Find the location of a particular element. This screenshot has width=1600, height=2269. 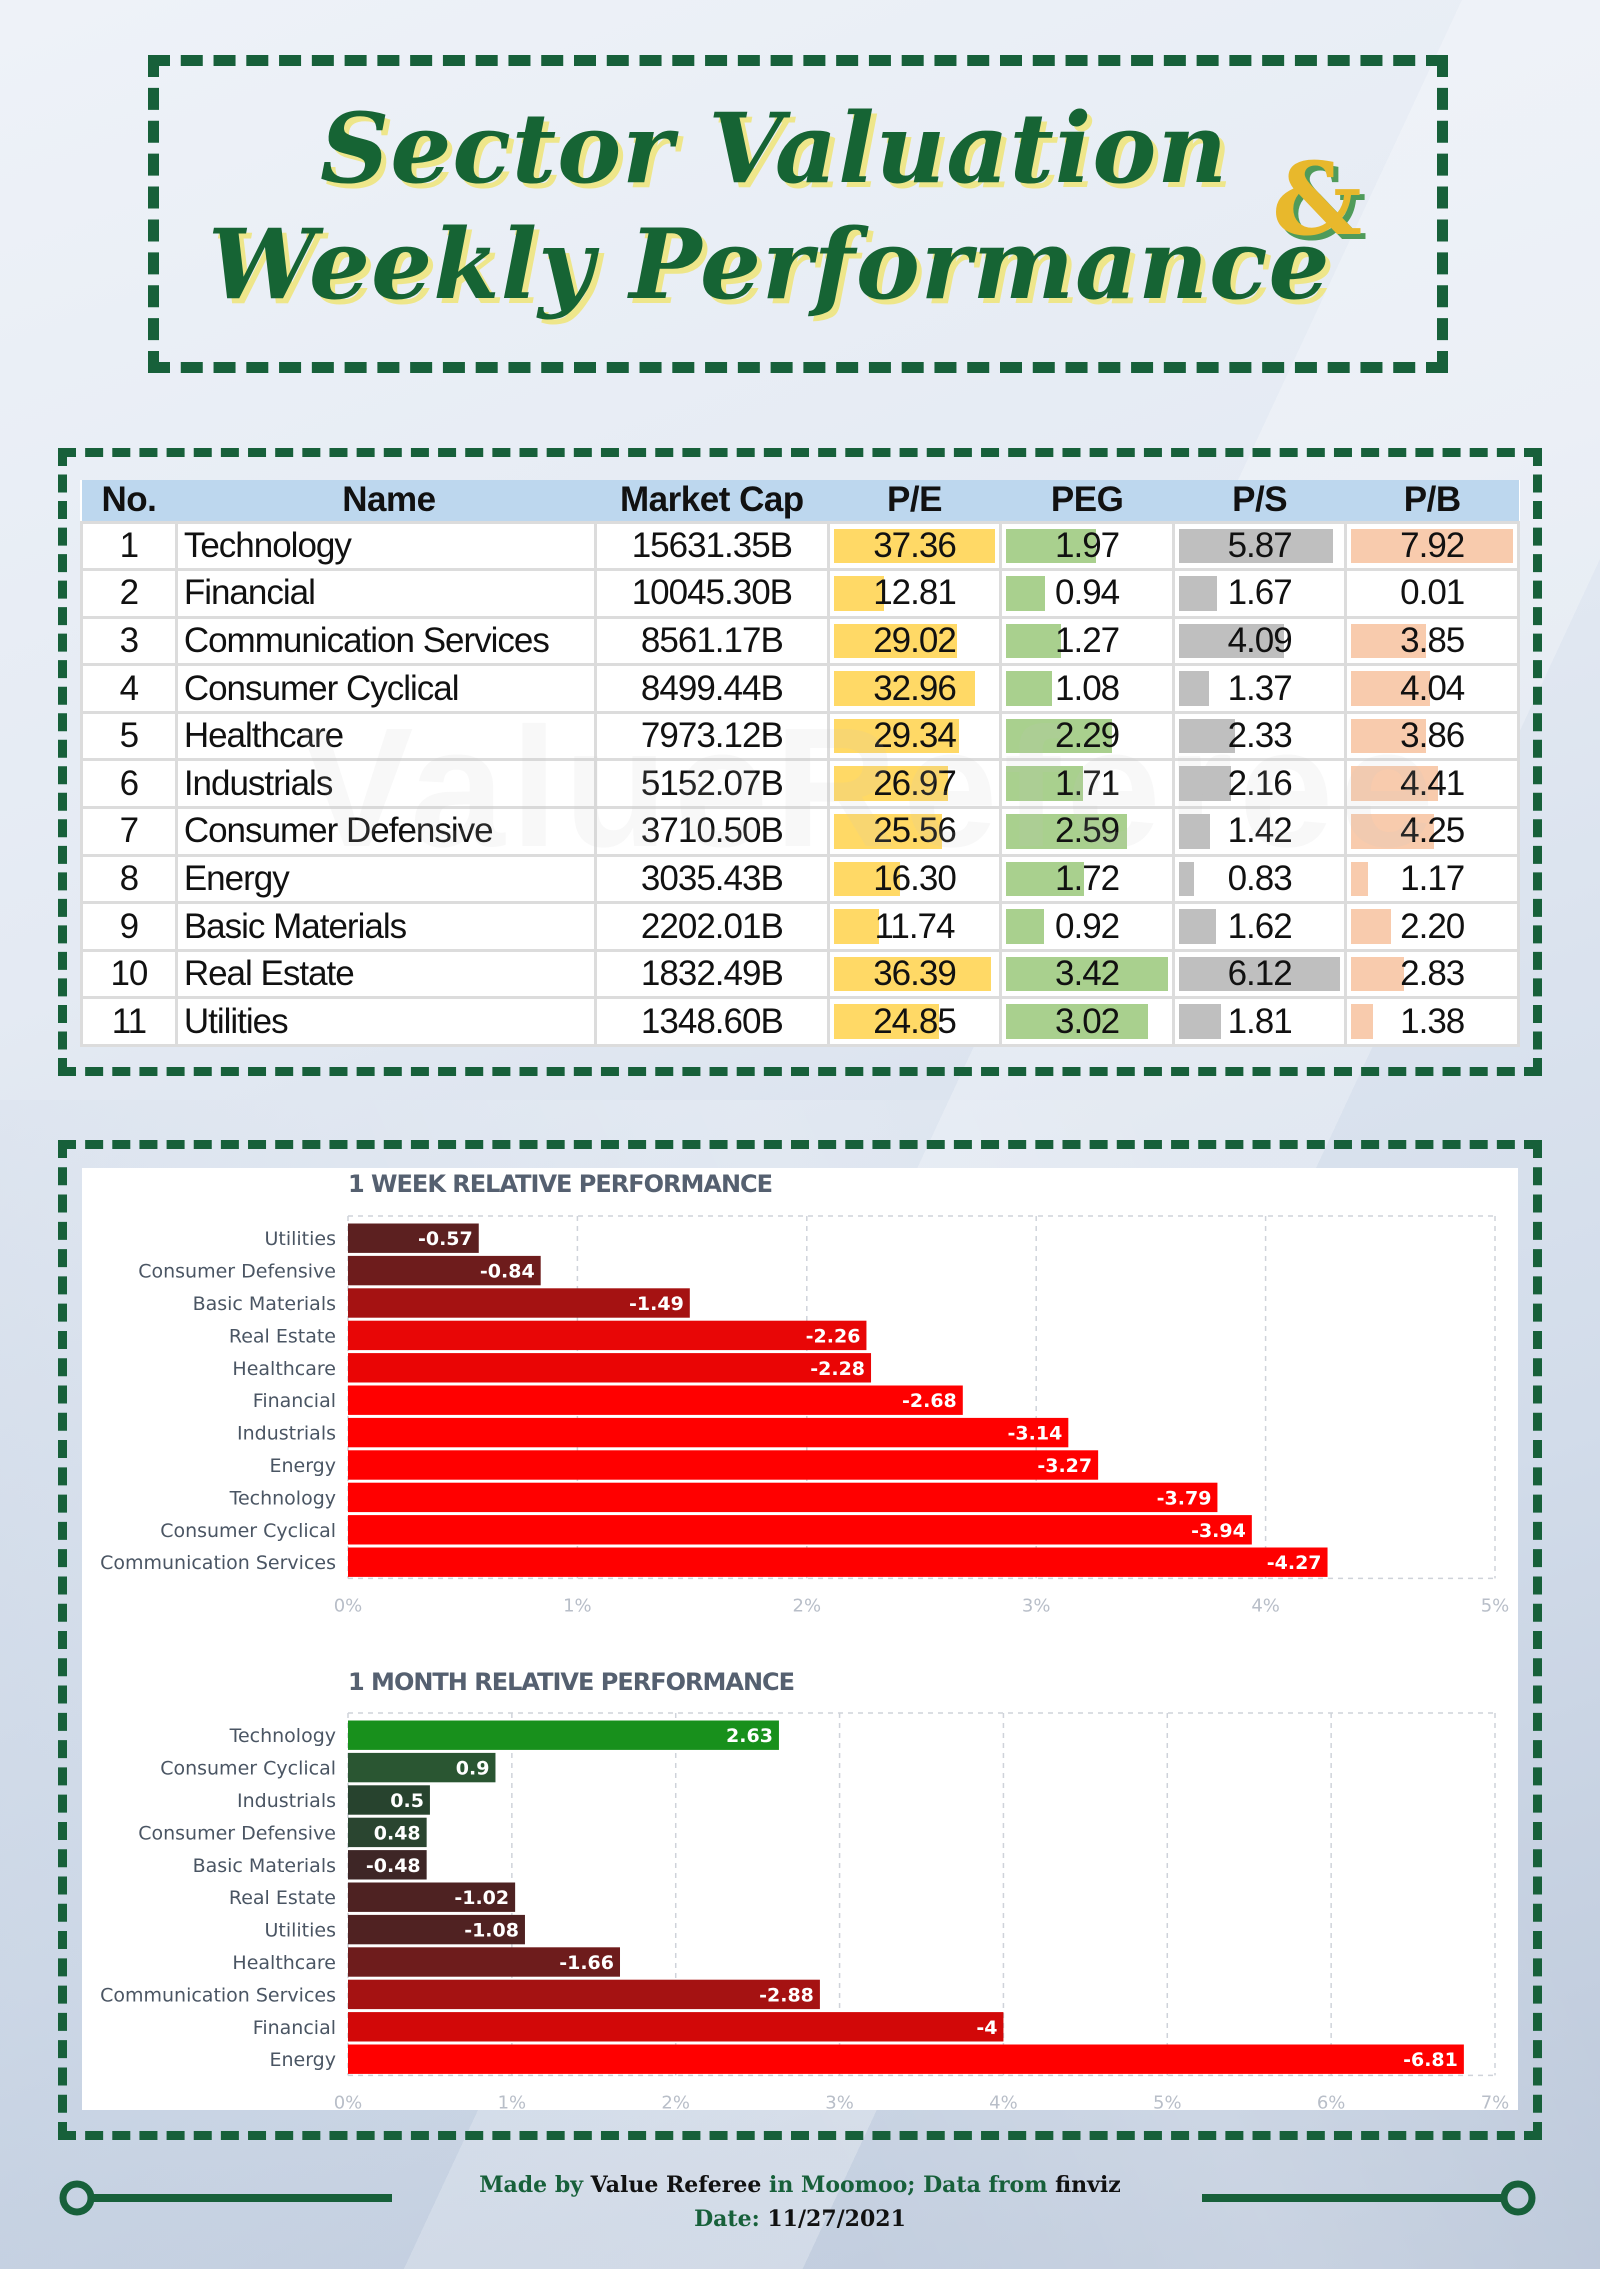

data-label: -0.48 is located at coordinates (393, 1866).